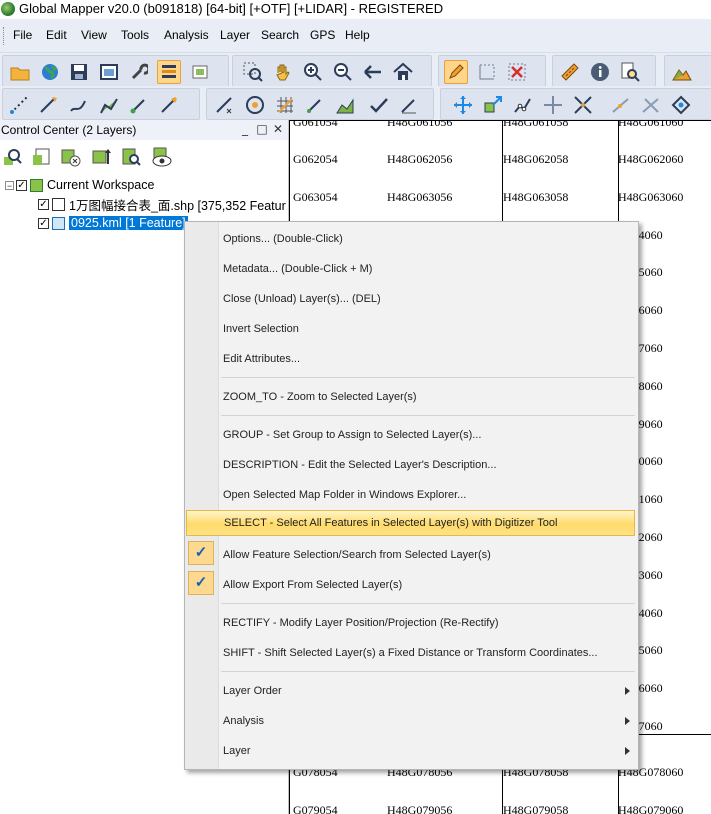 The width and height of the screenshot is (711, 814). Describe the element at coordinates (343, 72) in the screenshot. I see `zoom-out-icon` at that location.